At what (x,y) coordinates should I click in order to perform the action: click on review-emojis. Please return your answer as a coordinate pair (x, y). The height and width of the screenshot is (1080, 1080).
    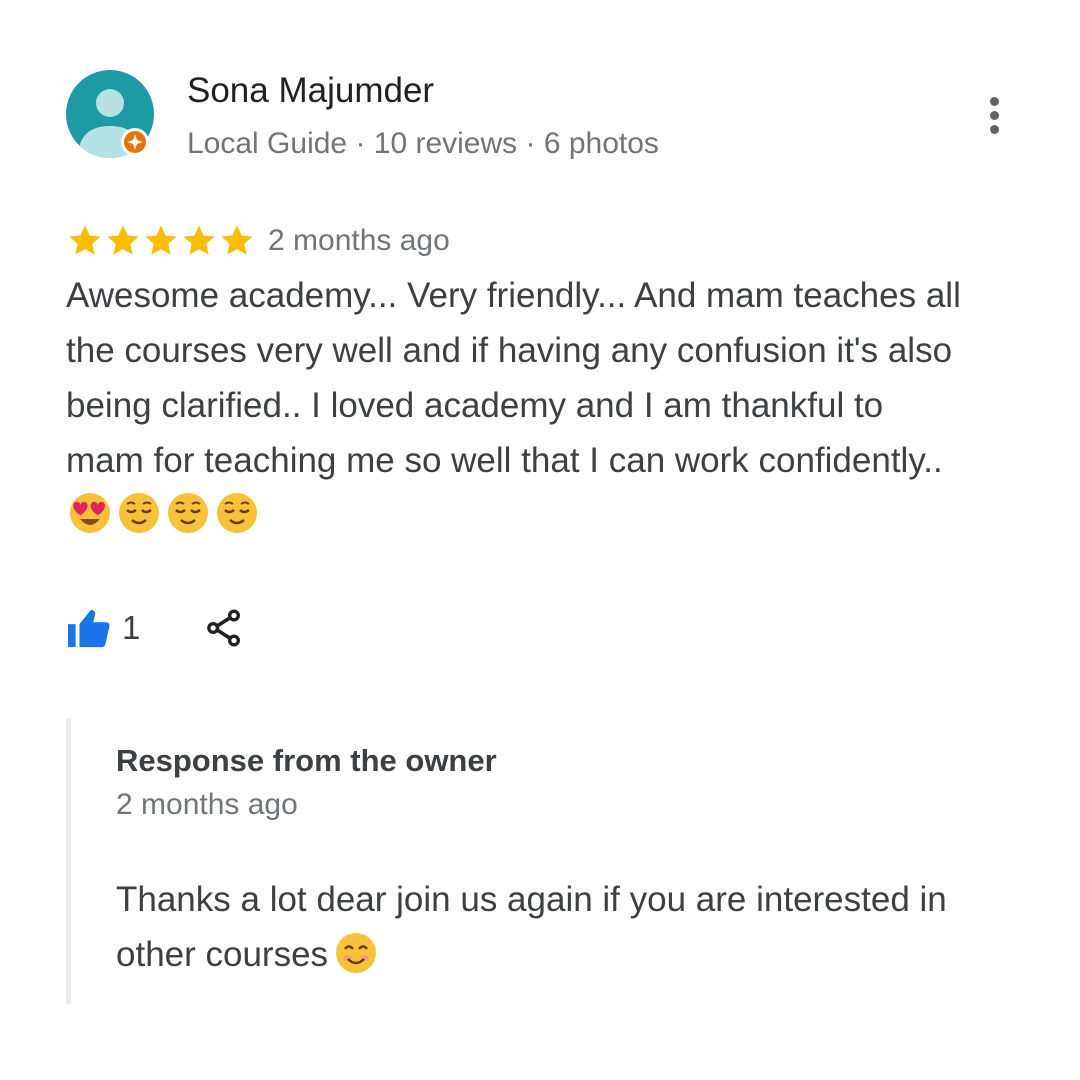
    Looking at the image, I should click on (163, 513).